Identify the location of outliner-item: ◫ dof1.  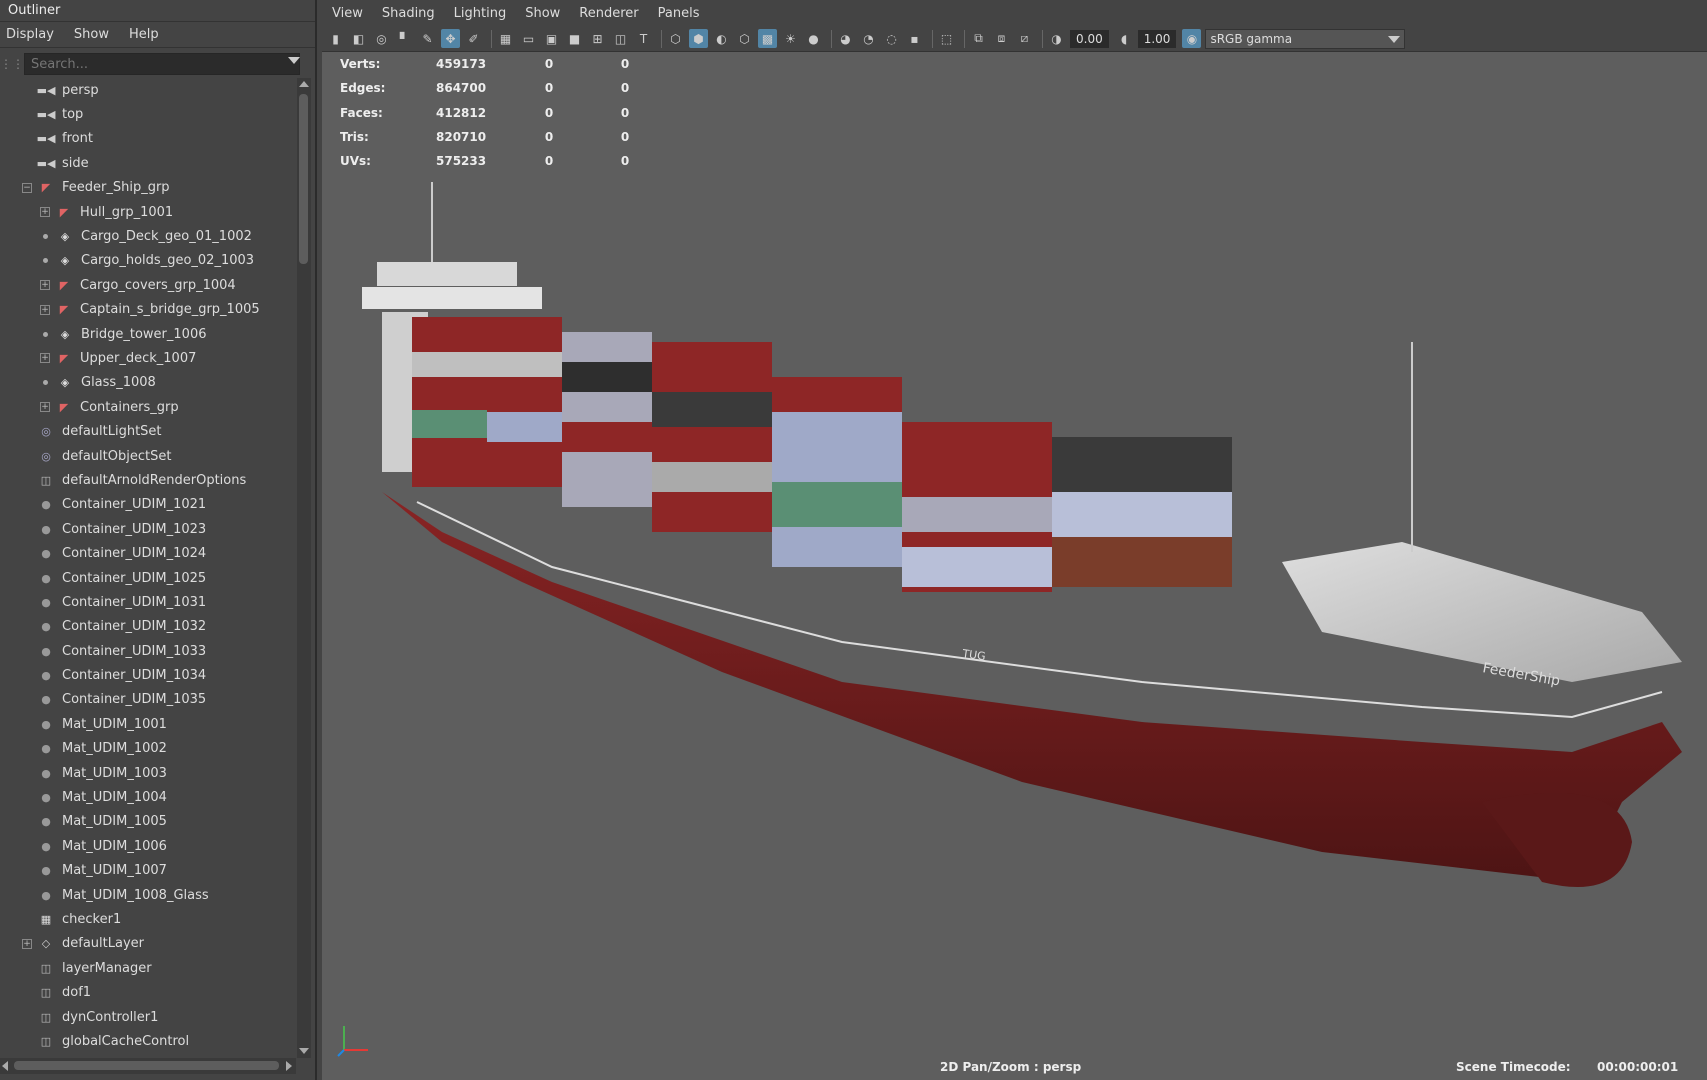
(148, 992).